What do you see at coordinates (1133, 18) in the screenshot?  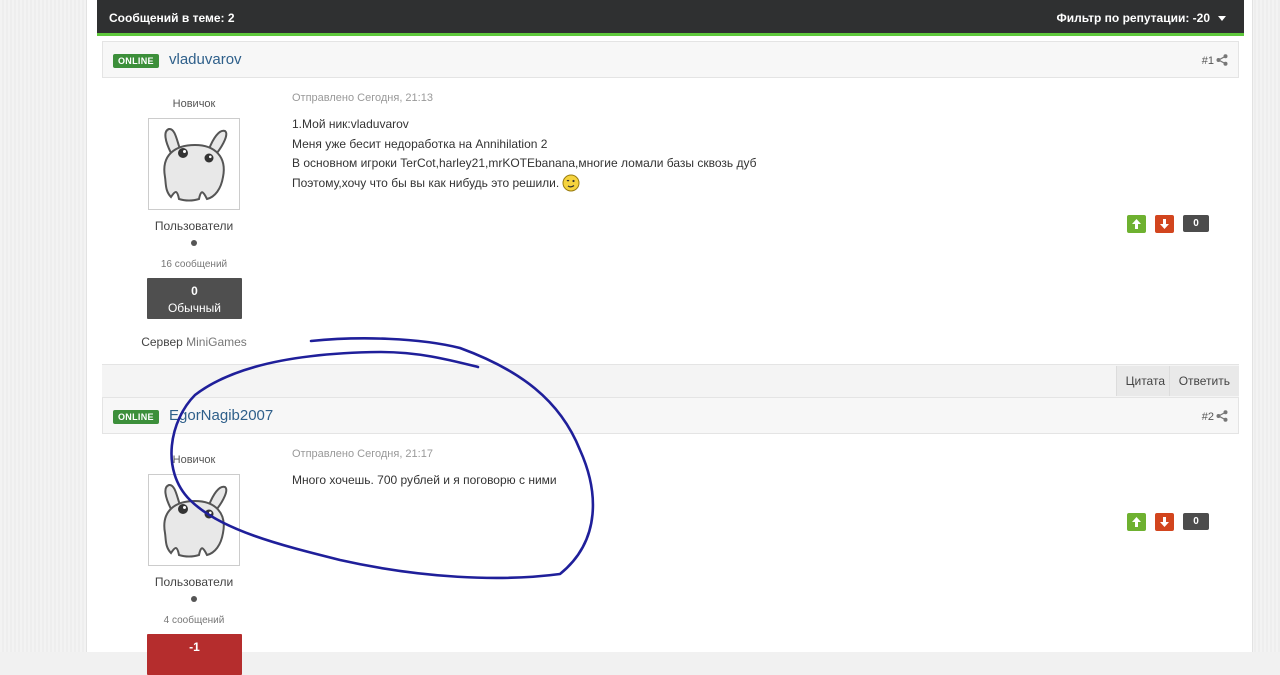 I see `reputation-filter-label: Фильтр по репутации: -20` at bounding box center [1133, 18].